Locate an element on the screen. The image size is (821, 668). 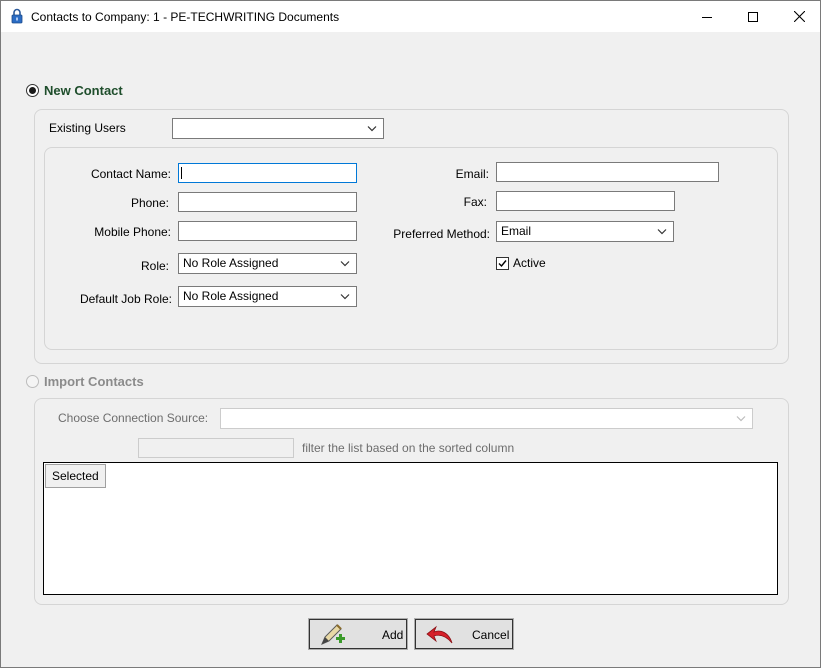
mobile-phone-input is located at coordinates (267, 231).